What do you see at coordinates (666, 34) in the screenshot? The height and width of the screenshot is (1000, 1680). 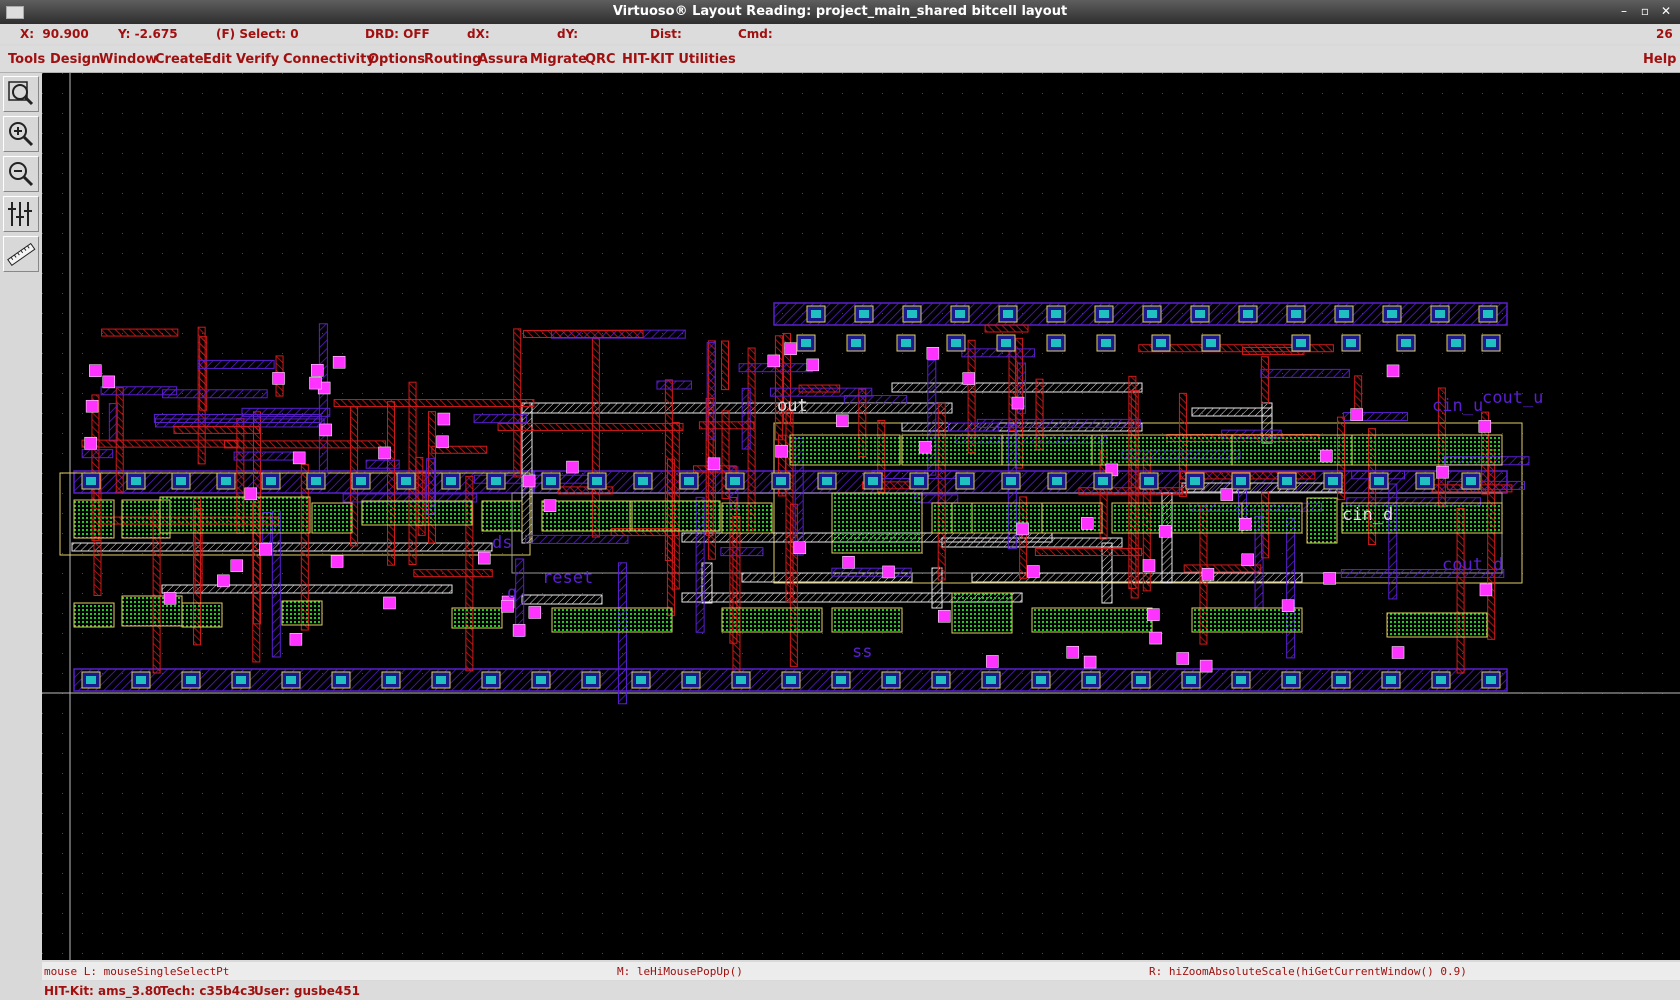 I see `distance: Dist:` at bounding box center [666, 34].